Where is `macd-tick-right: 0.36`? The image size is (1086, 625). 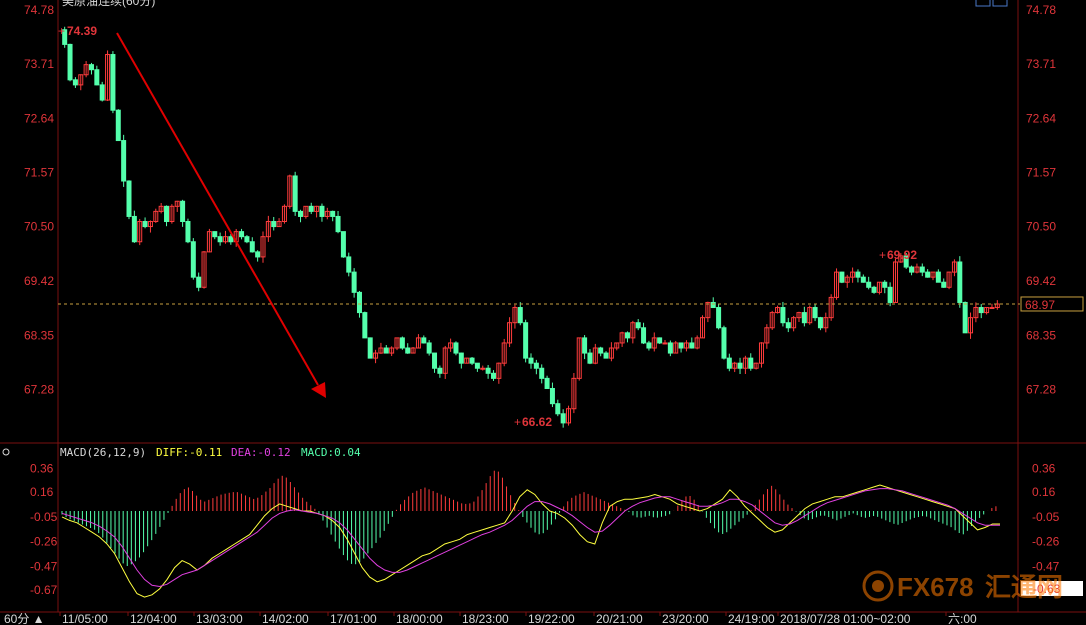 macd-tick-right: 0.36 is located at coordinates (1044, 469).